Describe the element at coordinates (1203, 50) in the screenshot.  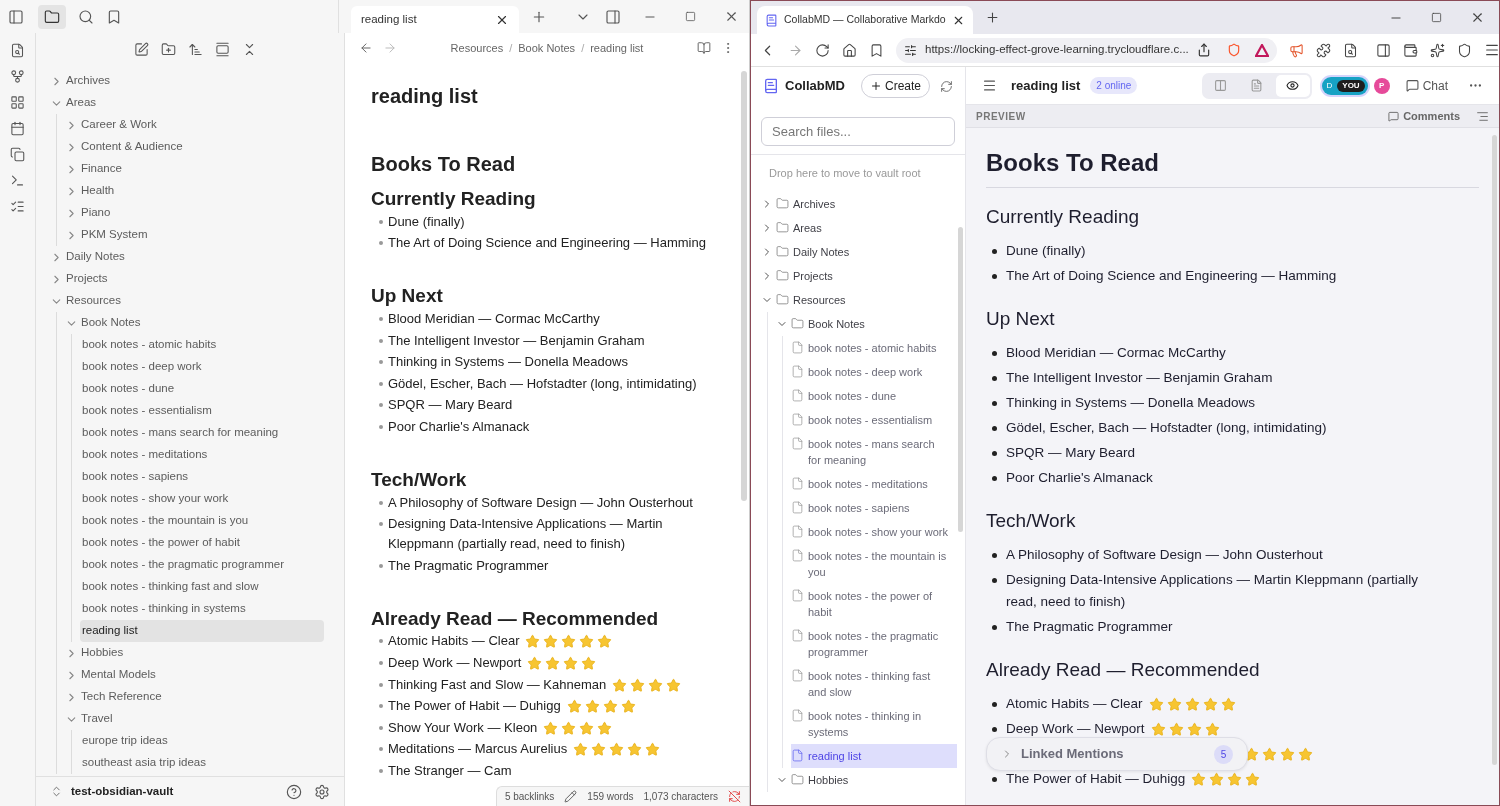
I see `share-icon` at that location.